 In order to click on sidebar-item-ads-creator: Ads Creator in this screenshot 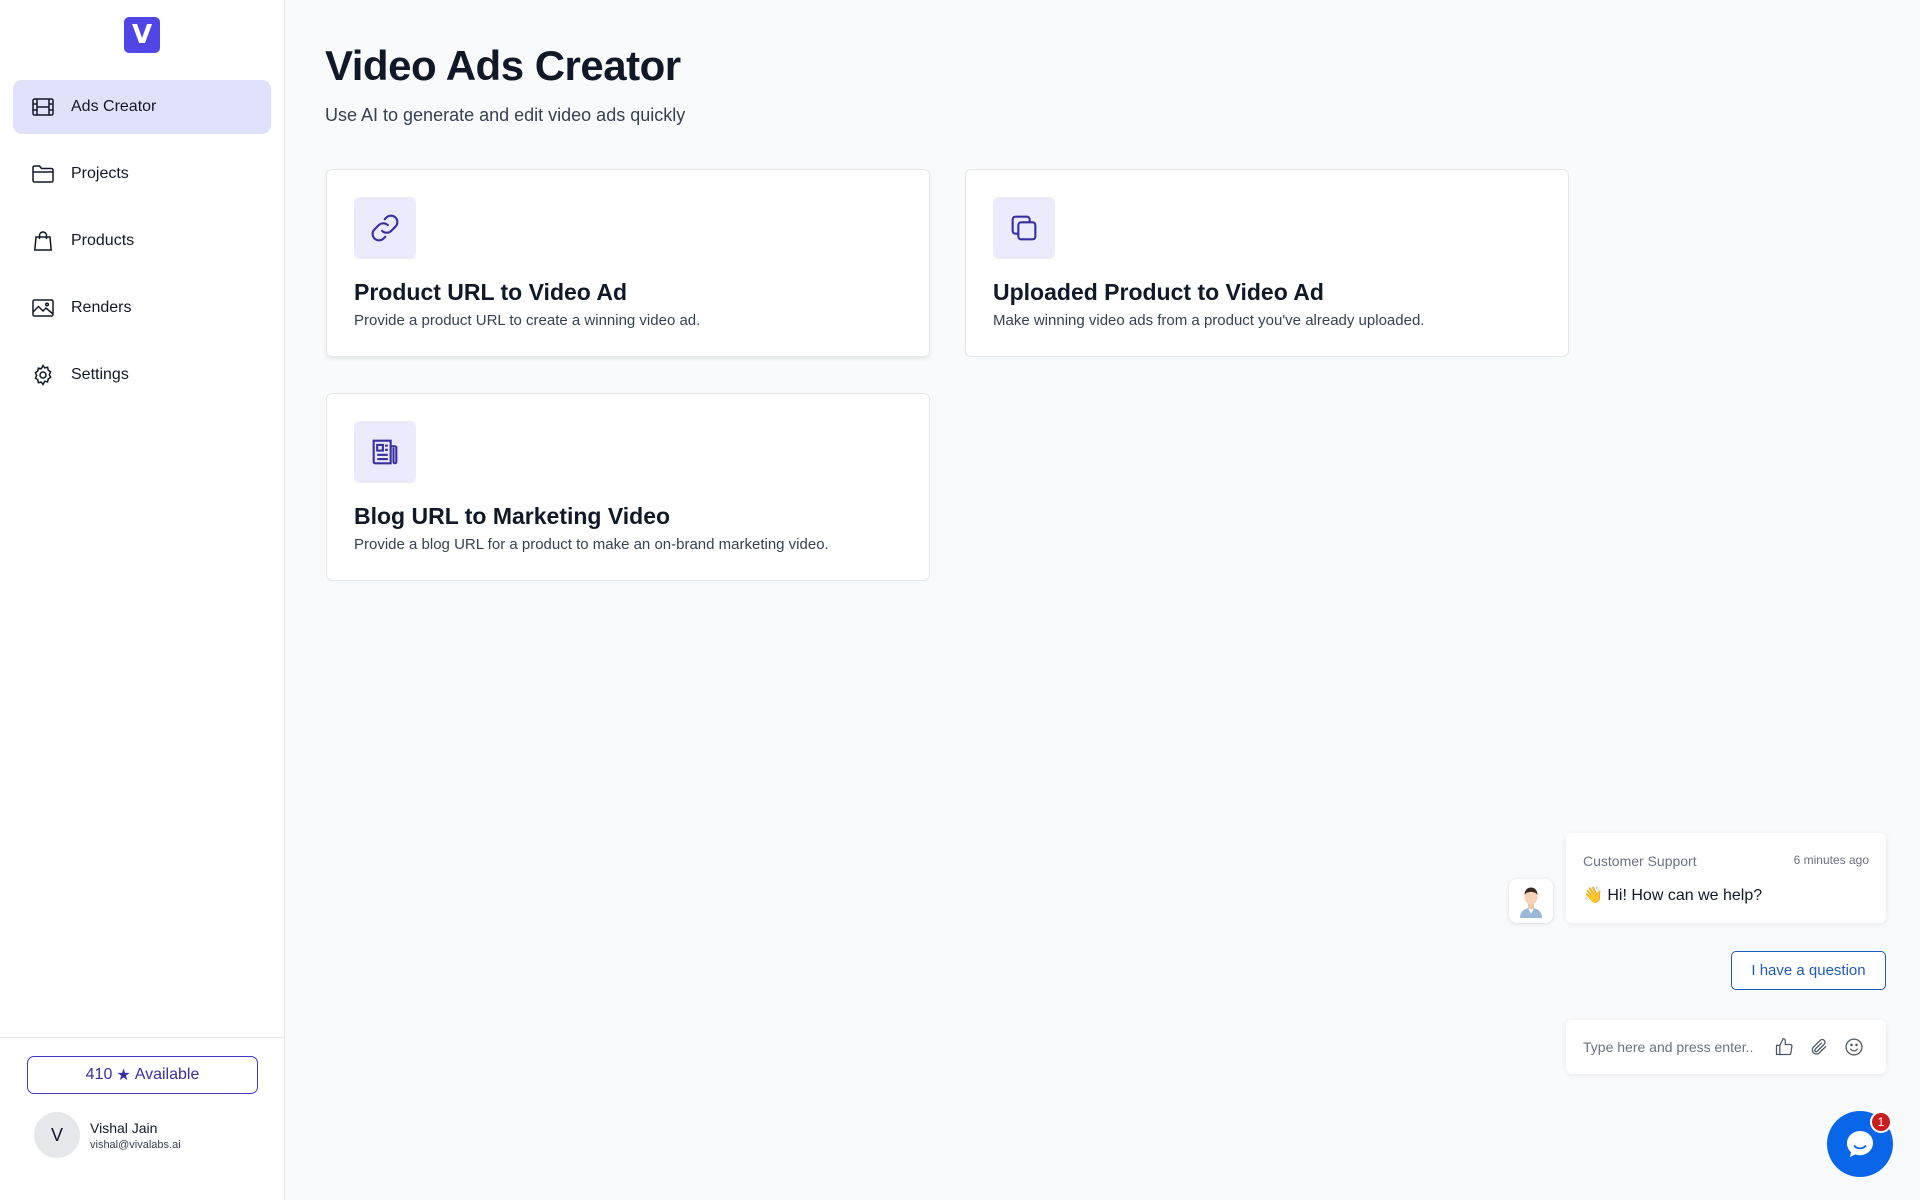, I will do `click(142, 107)`.